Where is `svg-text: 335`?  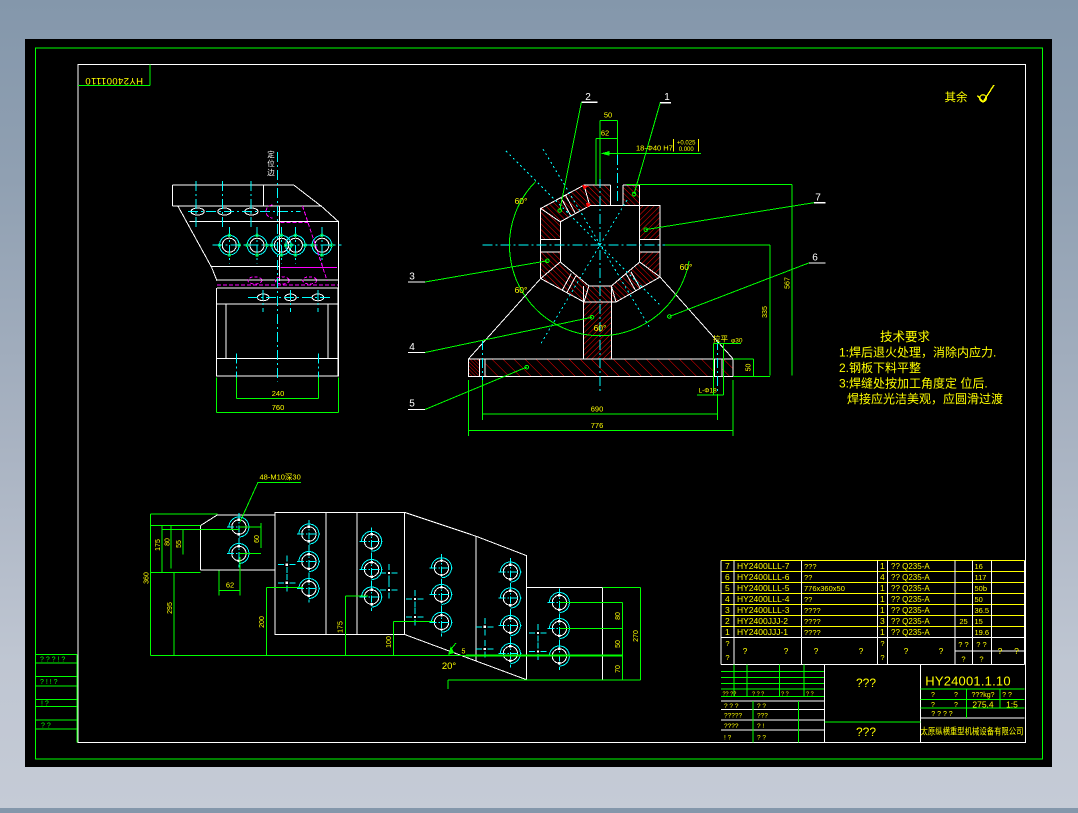 svg-text: 335 is located at coordinates (765, 312).